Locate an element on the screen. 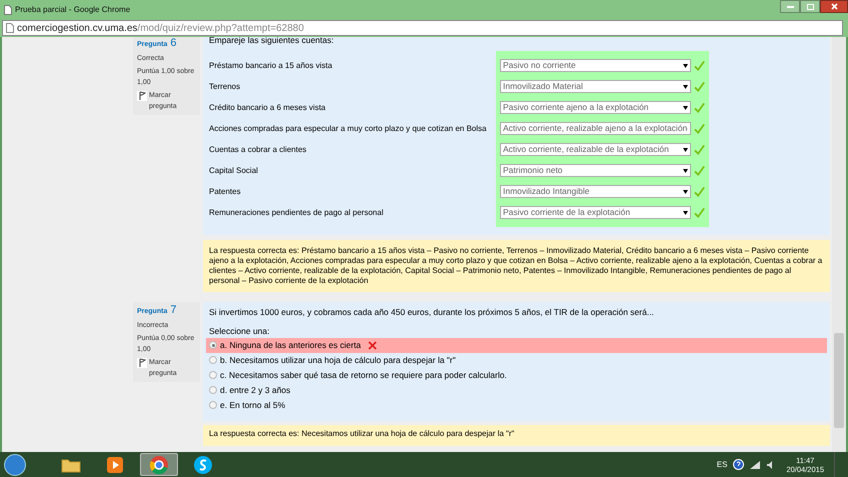 This screenshot has height=477, width=848. close-button is located at coordinates (834, 6).